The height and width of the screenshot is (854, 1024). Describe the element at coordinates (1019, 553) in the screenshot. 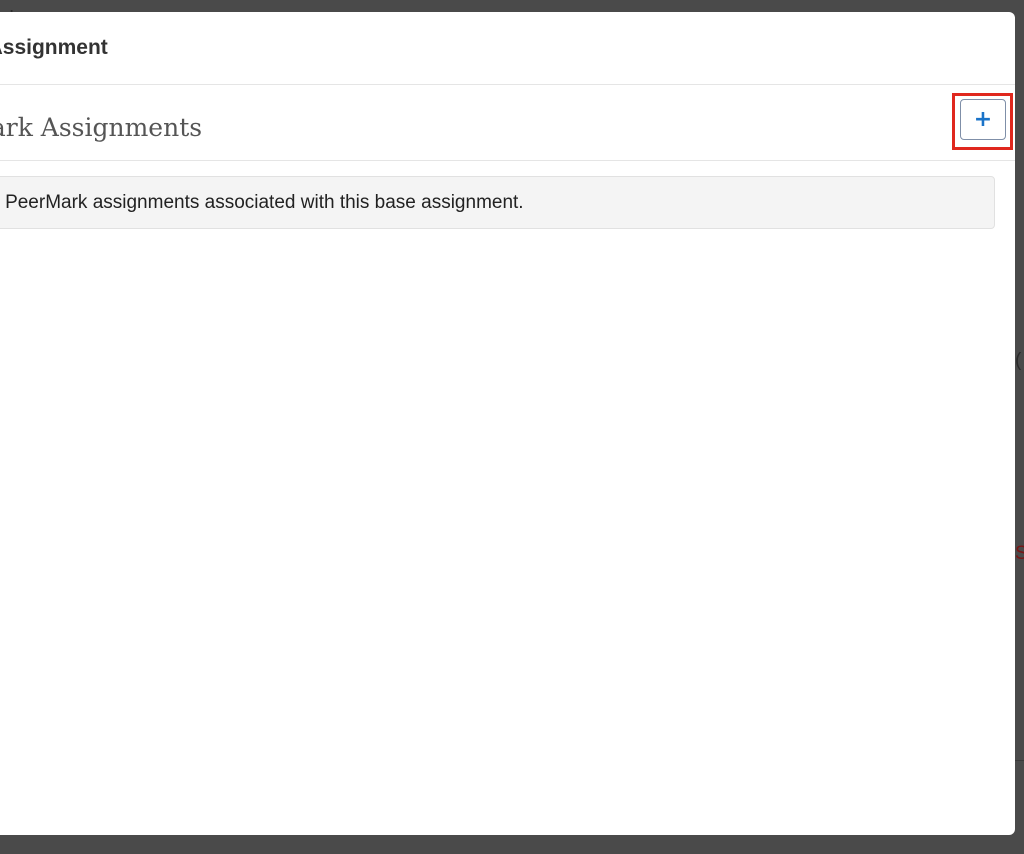

I see `background-text: S` at that location.